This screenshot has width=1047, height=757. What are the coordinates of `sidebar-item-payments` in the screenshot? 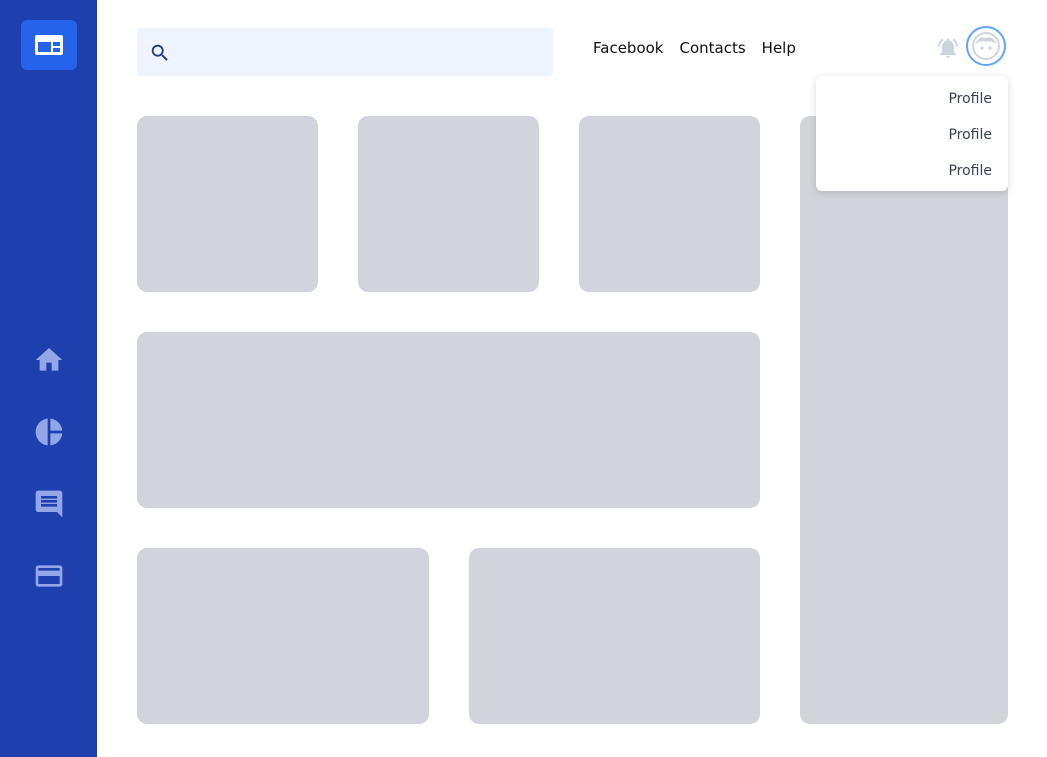 It's located at (49, 576).